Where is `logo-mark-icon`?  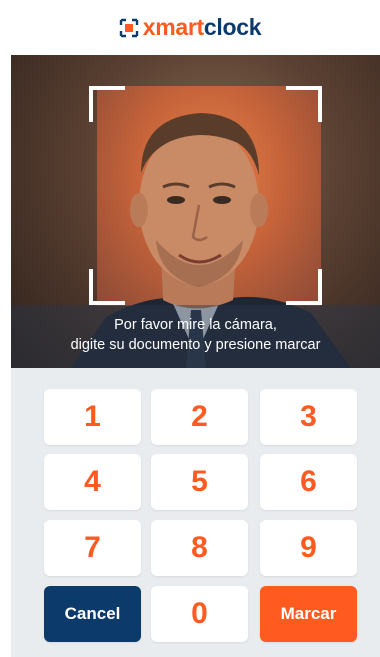 logo-mark-icon is located at coordinates (129, 28).